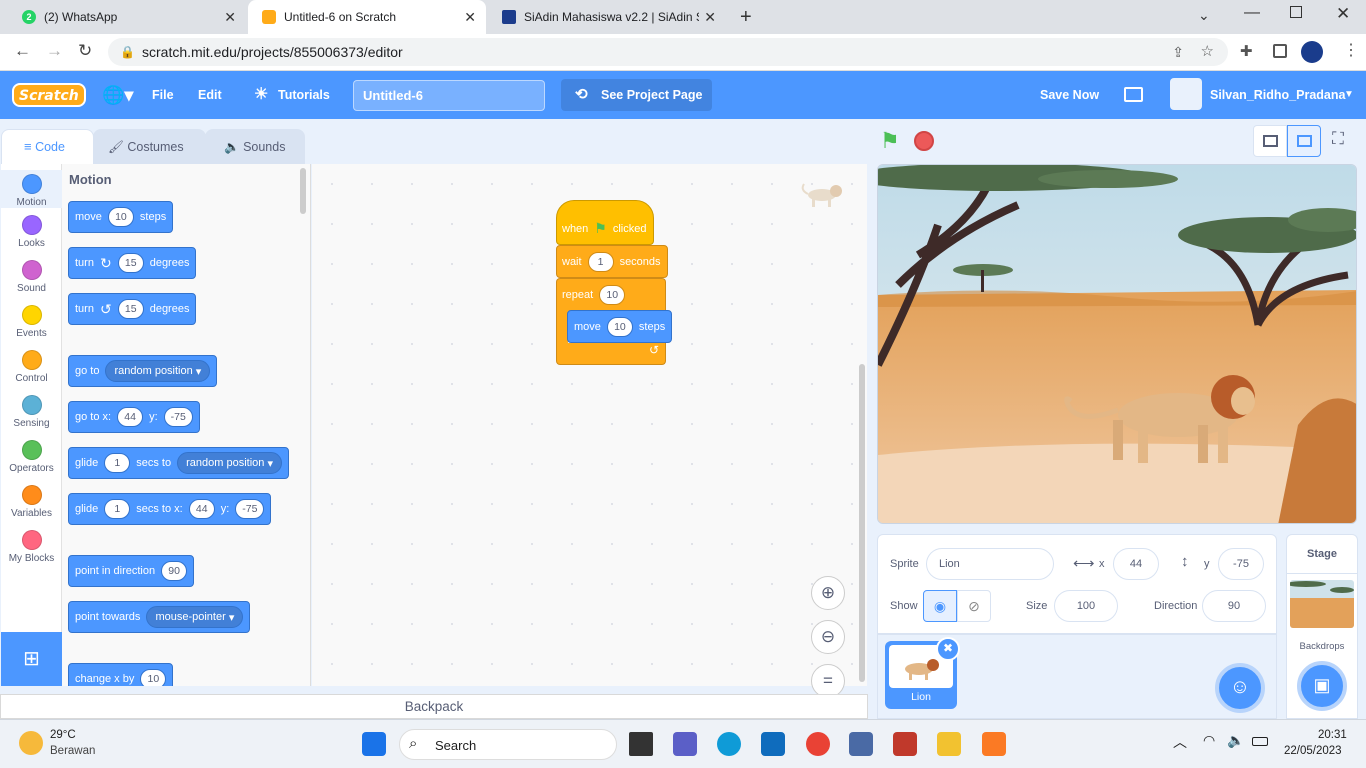 The image size is (1366, 768). Describe the element at coordinates (948, 649) in the screenshot. I see `delete-sprite-button: ✖` at that location.